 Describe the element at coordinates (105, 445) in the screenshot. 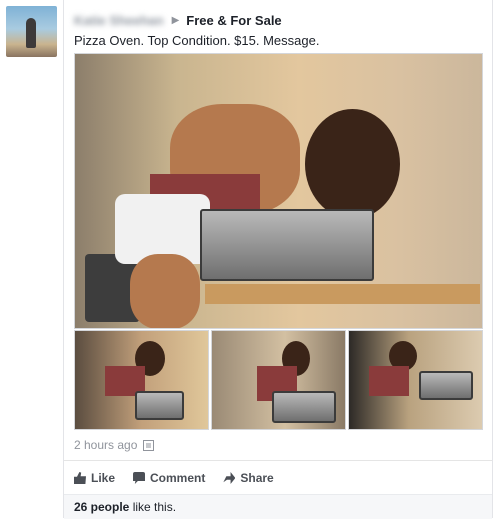

I see `post-timestamp: 2 hours ago` at that location.